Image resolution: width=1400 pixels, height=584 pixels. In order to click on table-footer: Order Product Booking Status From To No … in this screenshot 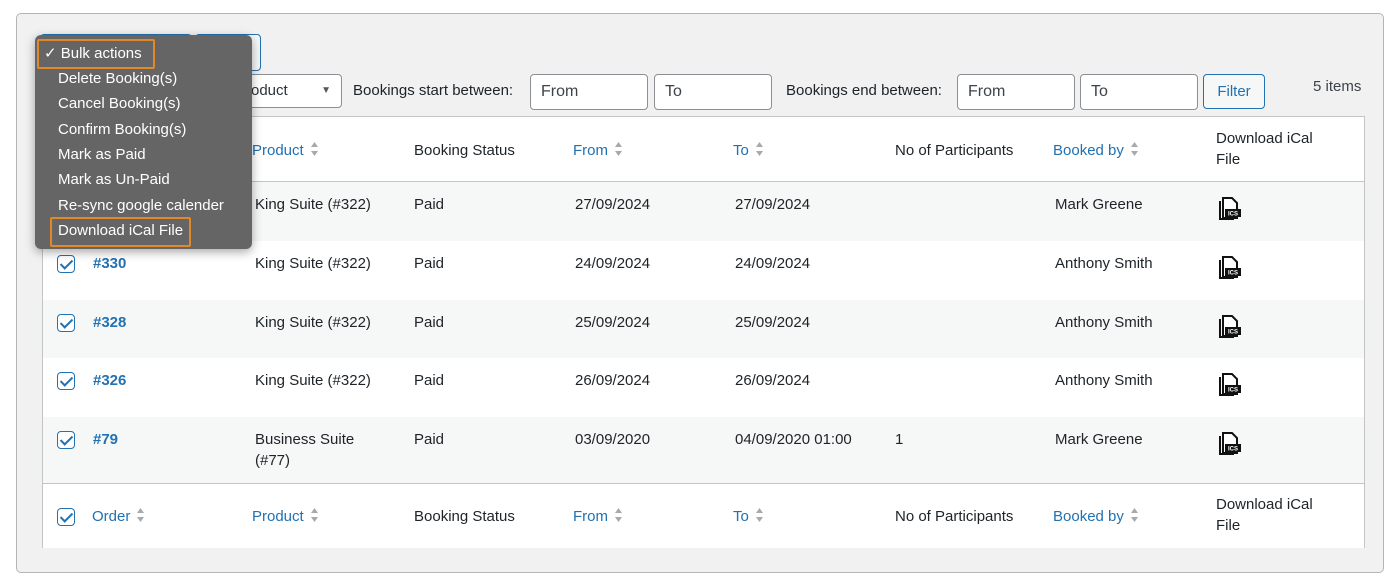, I will do `click(703, 515)`.